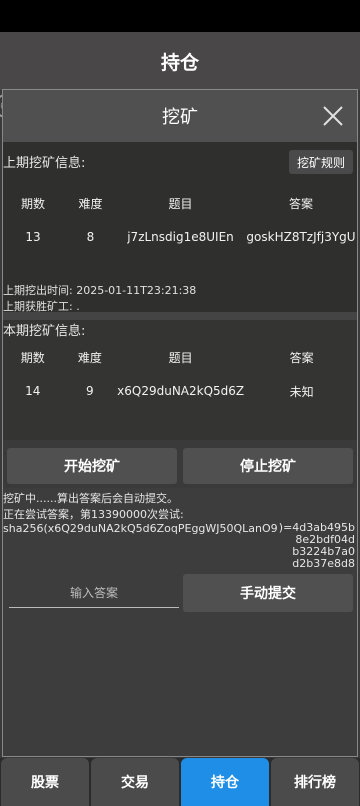  I want to click on previous-time-value: 2025-01-11T23:21:38, so click(136, 290).